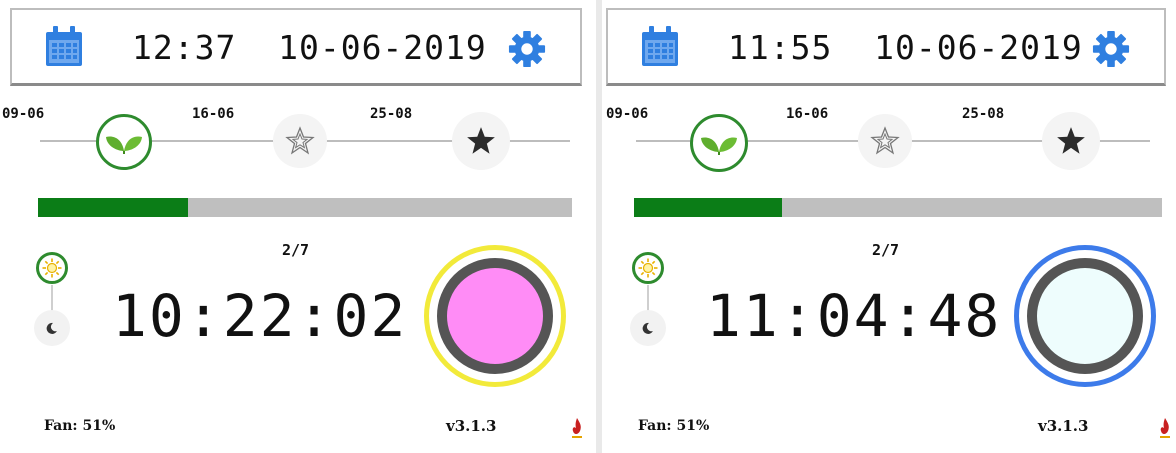  What do you see at coordinates (854, 316) in the screenshot?
I see `countdown-timer: 11:04:48` at bounding box center [854, 316].